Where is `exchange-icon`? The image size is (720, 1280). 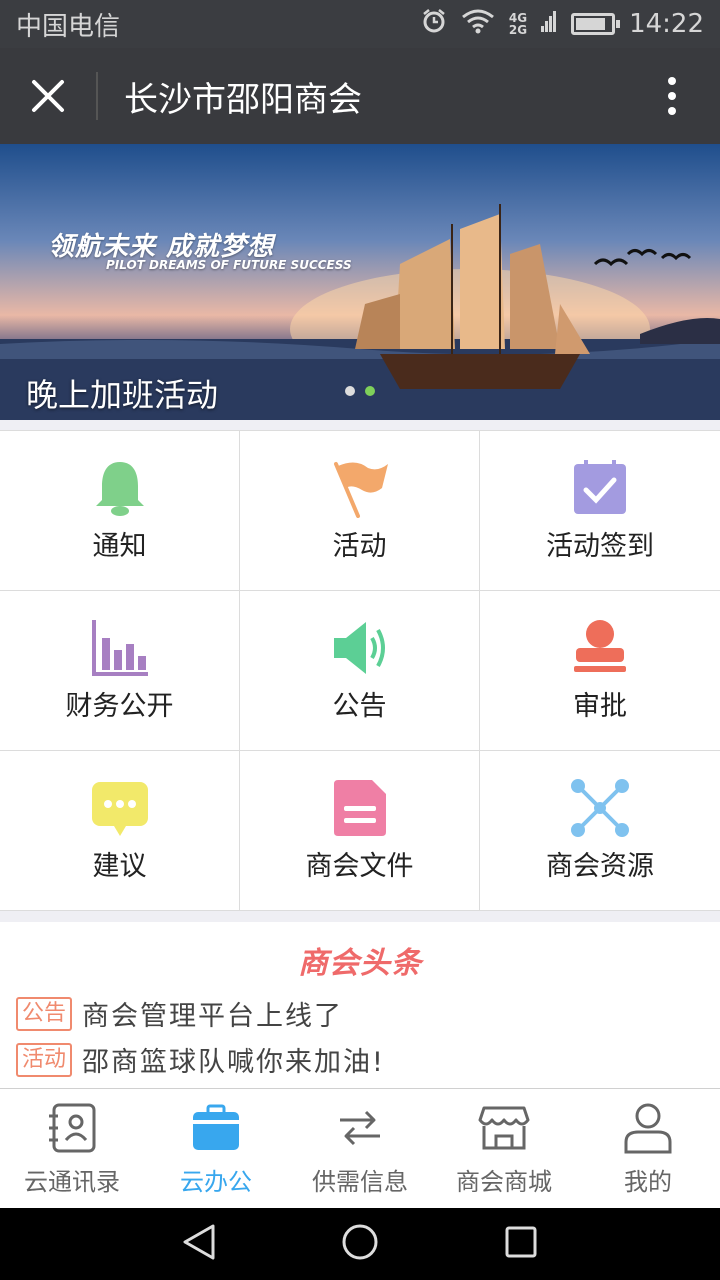 exchange-icon is located at coordinates (360, 1128).